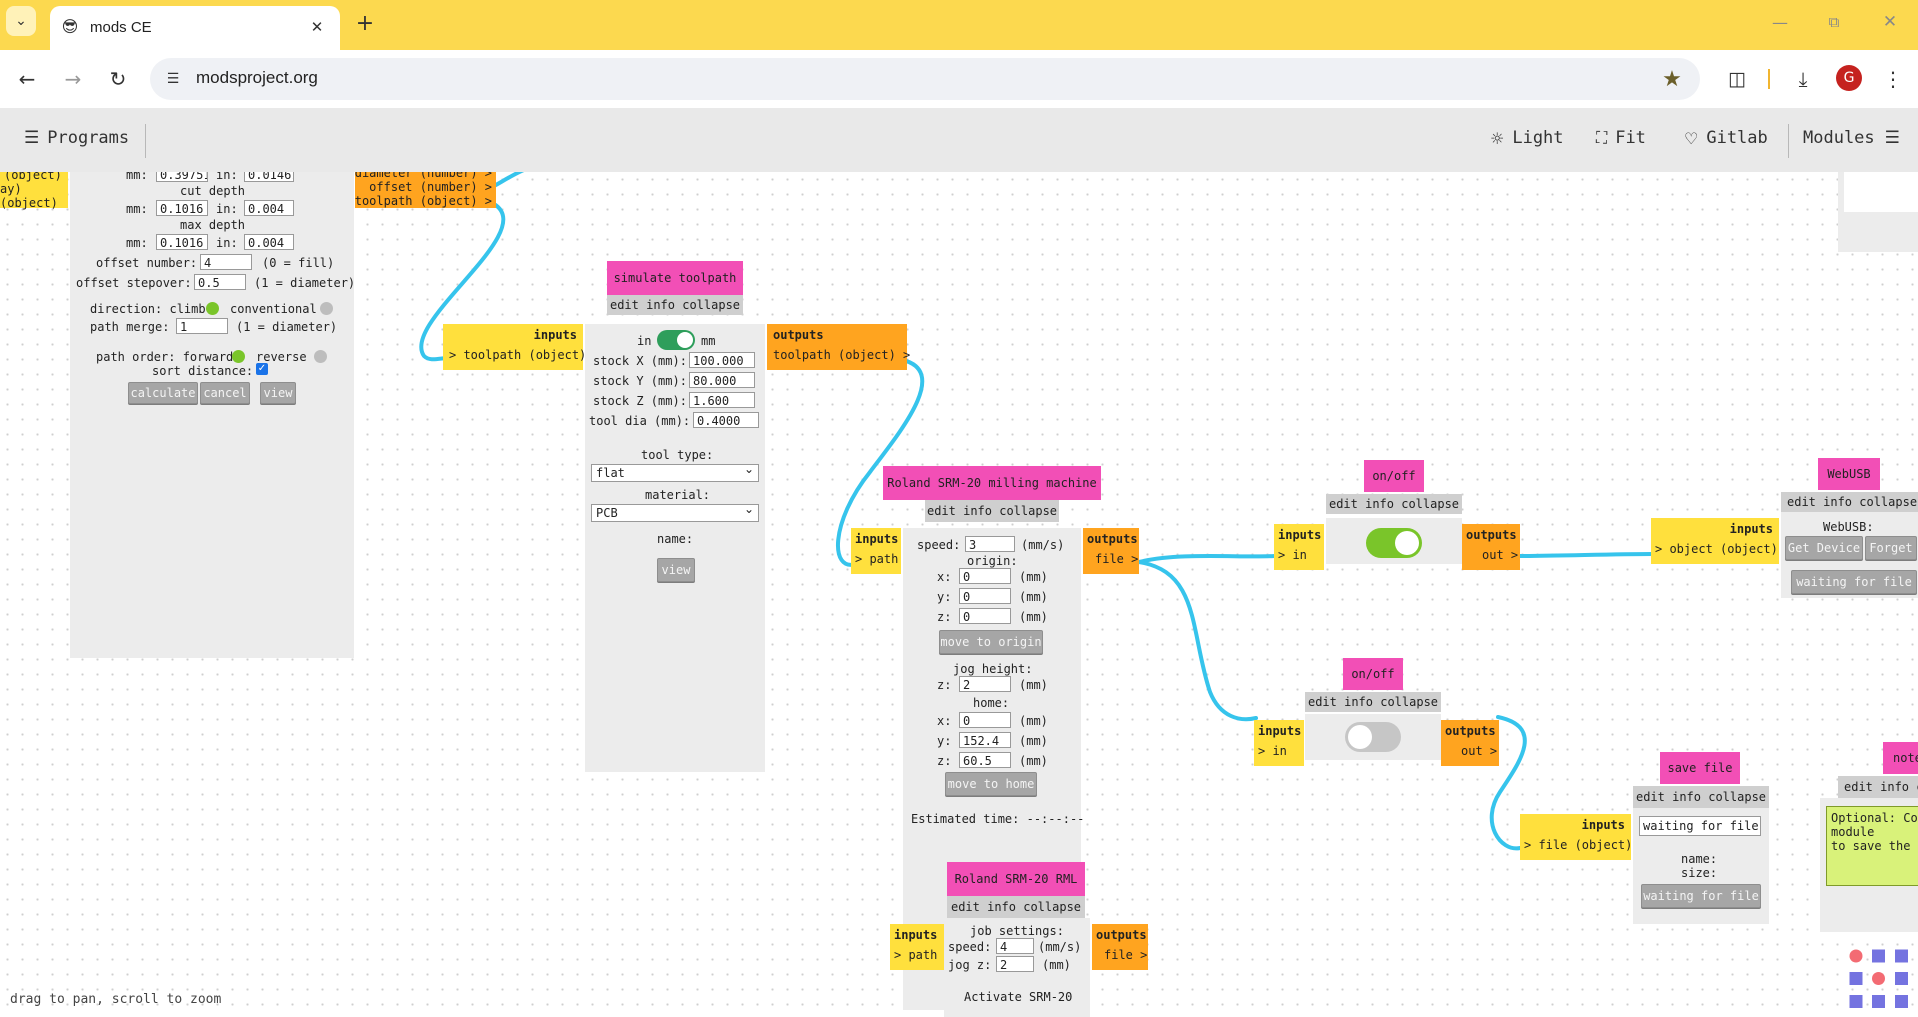 Image resolution: width=1918 pixels, height=1017 pixels. I want to click on reverse-radio, so click(320, 356).